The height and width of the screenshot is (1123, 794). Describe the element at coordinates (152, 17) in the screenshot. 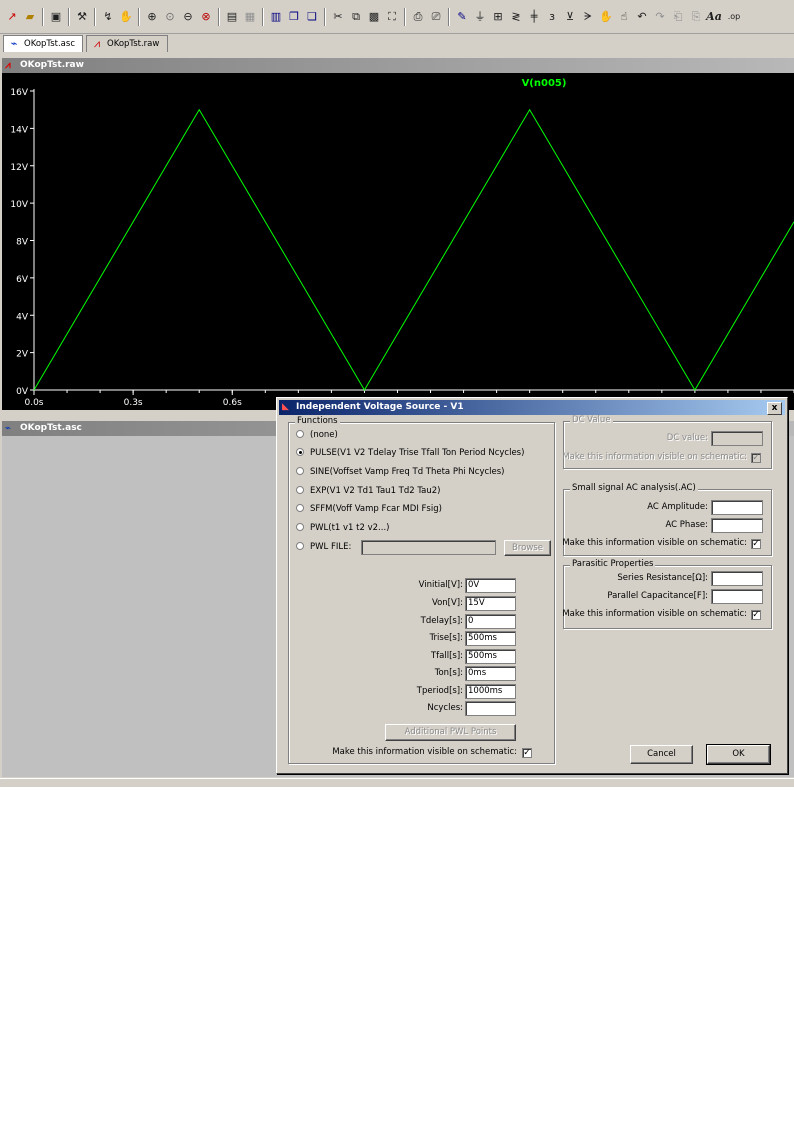

I see `zoom-in-icon: ⊕` at that location.